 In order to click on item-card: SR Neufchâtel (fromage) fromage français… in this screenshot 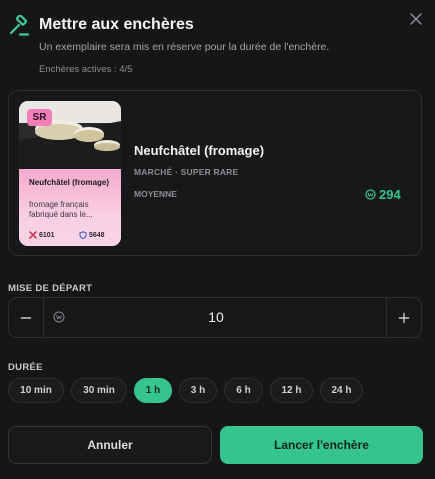, I will do `click(70, 173)`.